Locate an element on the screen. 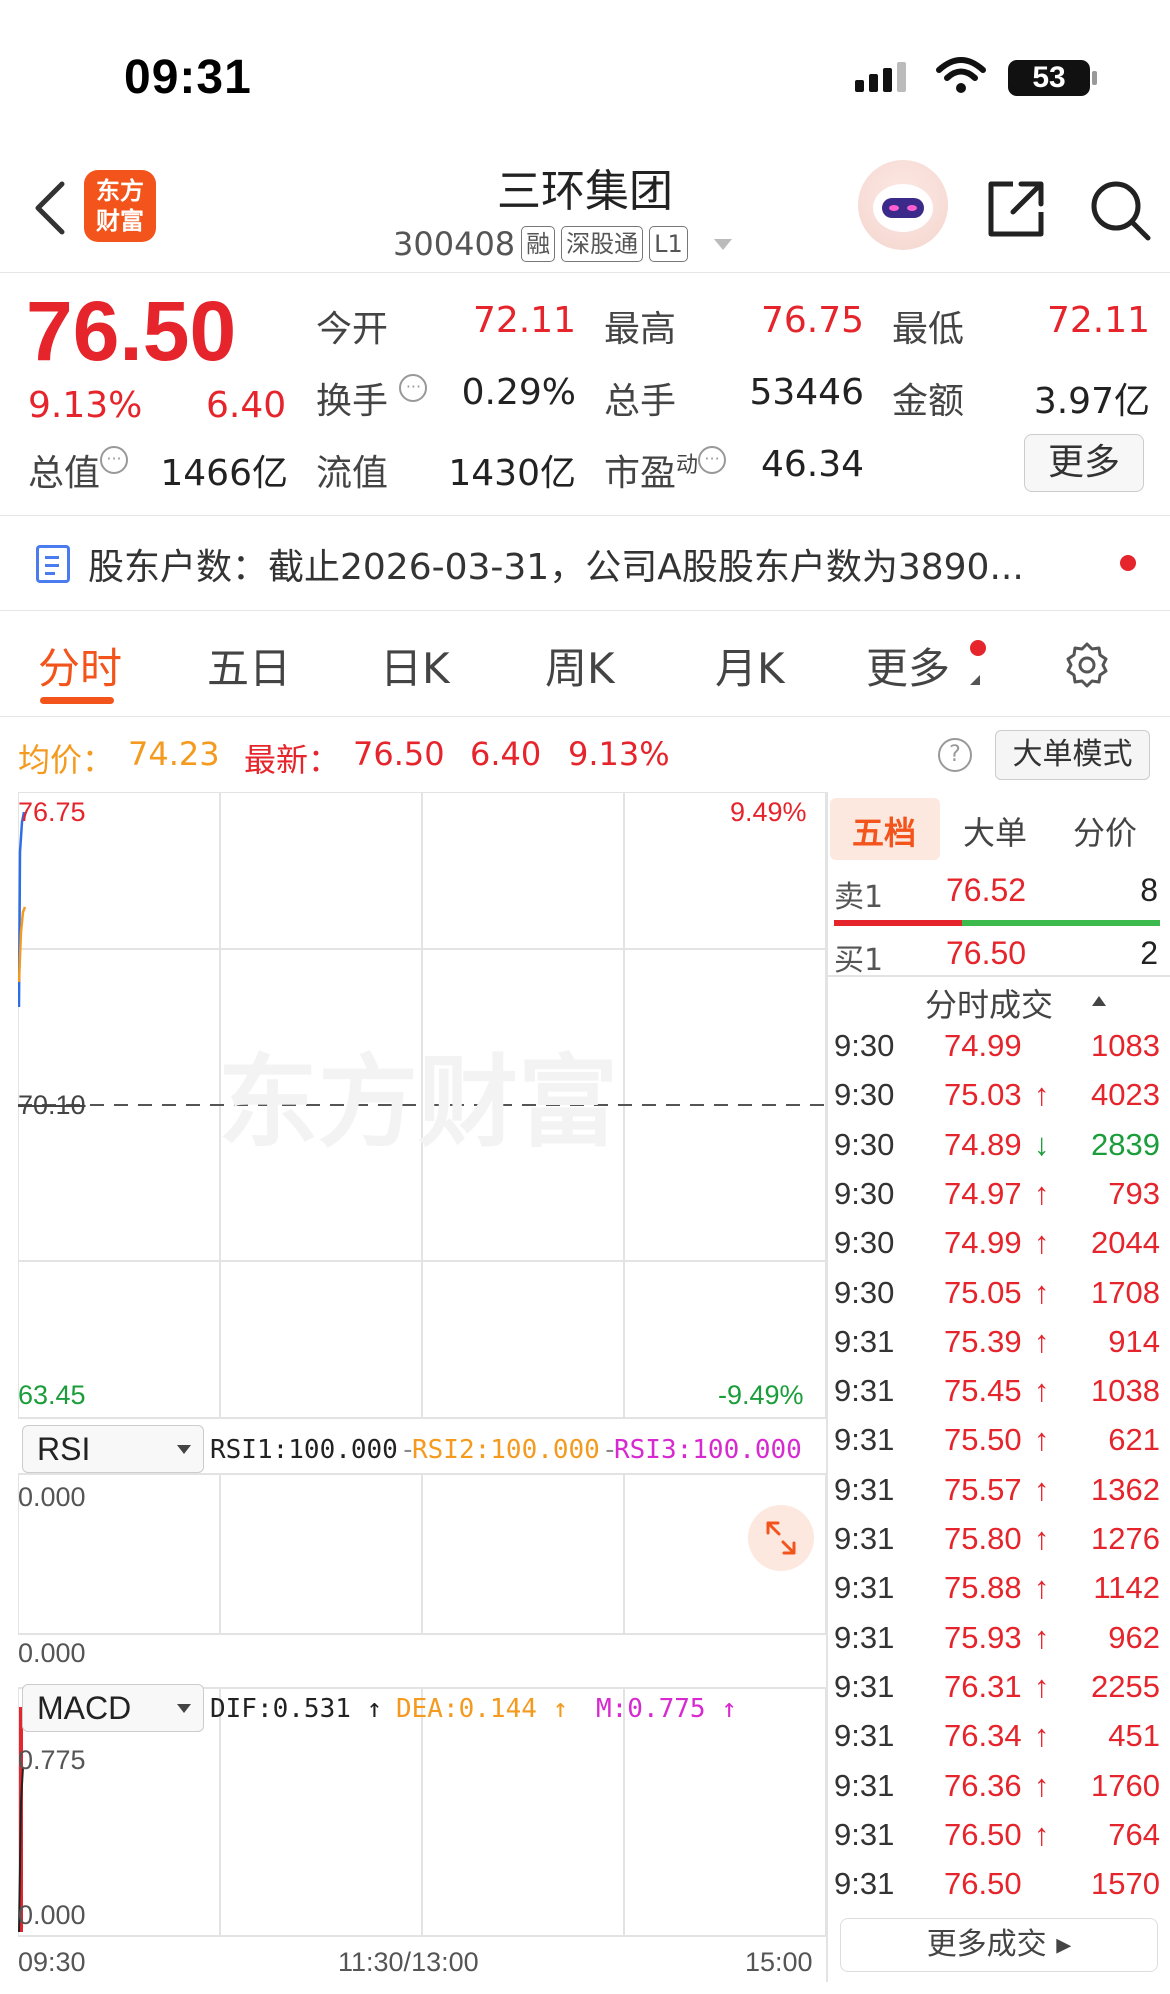 This screenshot has height=1994, width=1170. buy1-vol: 2 is located at coordinates (1149, 953).